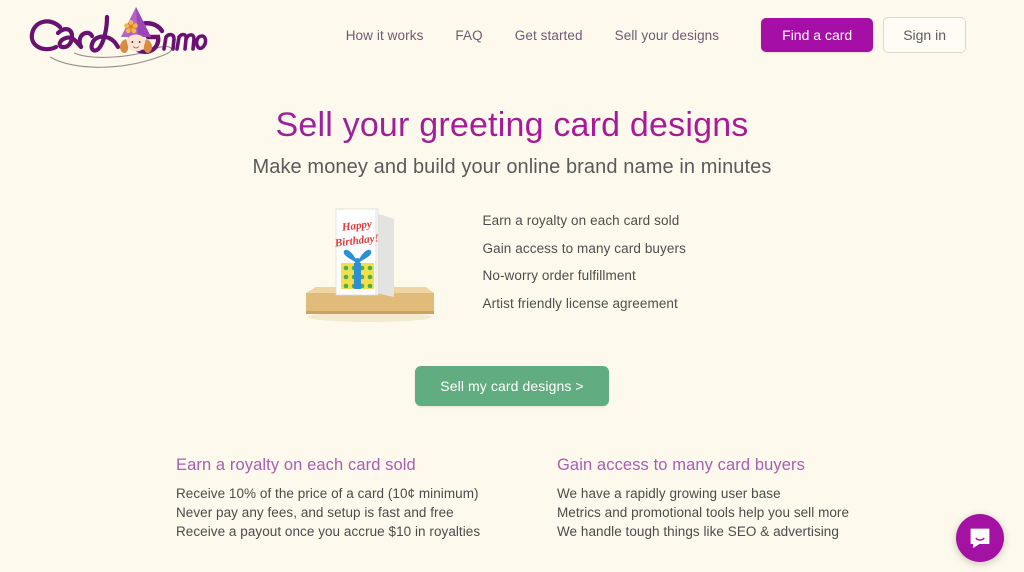 This screenshot has width=1024, height=572. Describe the element at coordinates (580, 303) in the screenshot. I see `benefit-item-license: Artist friendly license agreement` at that location.